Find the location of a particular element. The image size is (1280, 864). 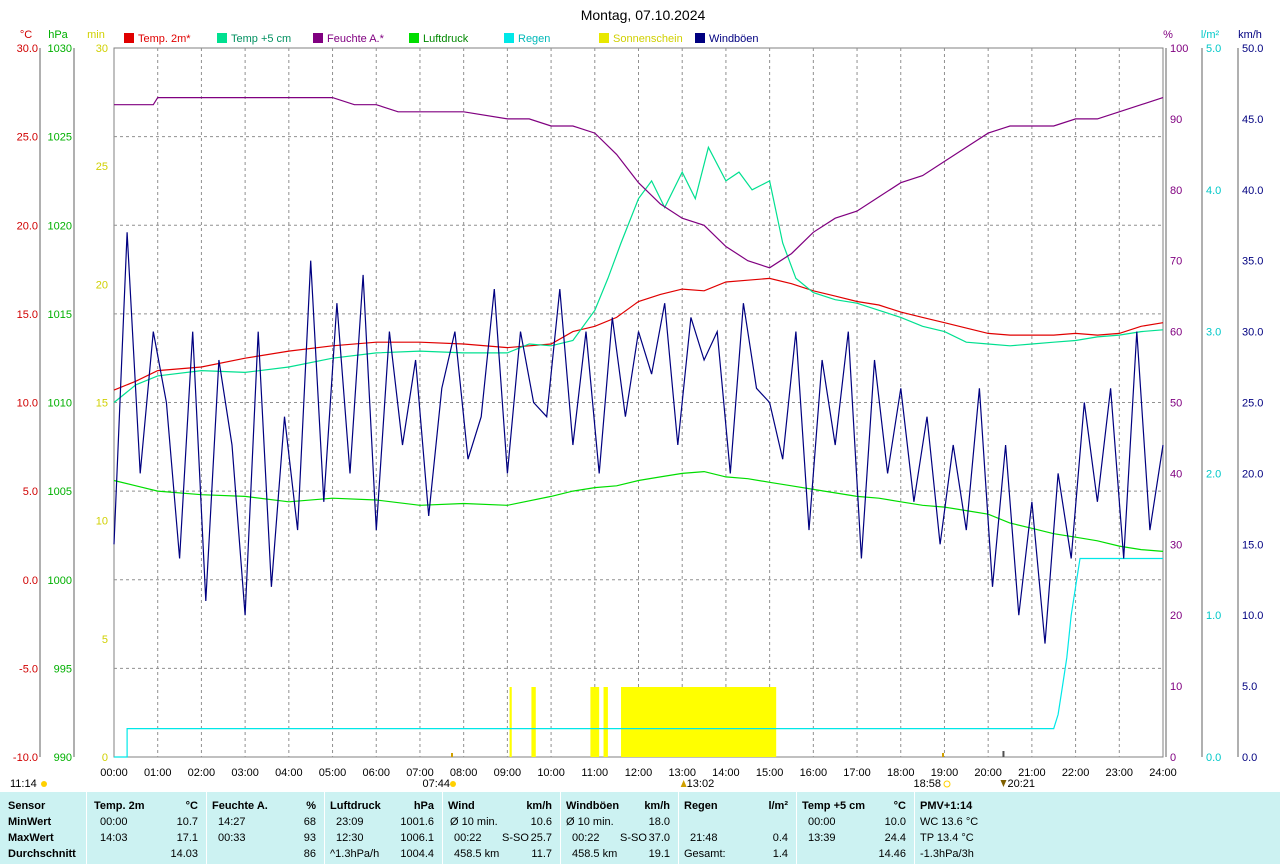

tick-temp: 15.0 is located at coordinates (27, 315).